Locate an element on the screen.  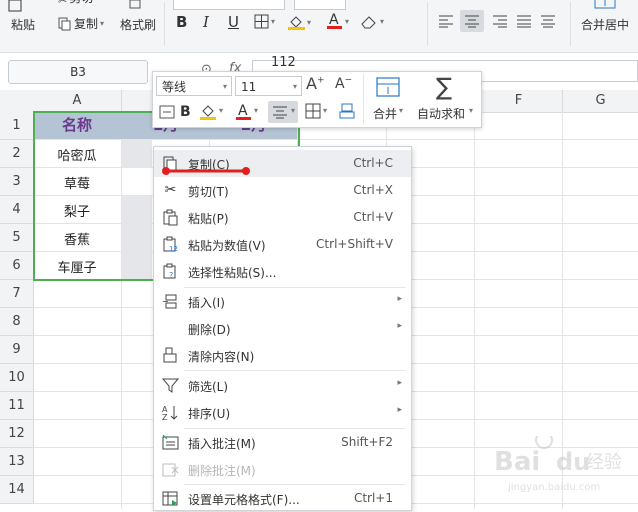
copy-button: 复制 ▾ is located at coordinates (81, 23).